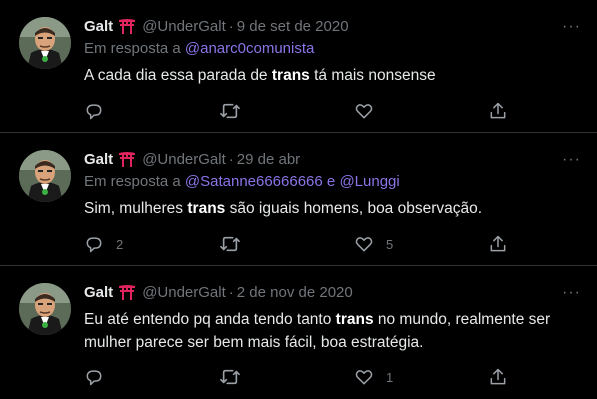 The width and height of the screenshot is (597, 399). I want to click on tweet-header: Galt @UnderGalt · 2 de nov de 2020, so click(332, 292).